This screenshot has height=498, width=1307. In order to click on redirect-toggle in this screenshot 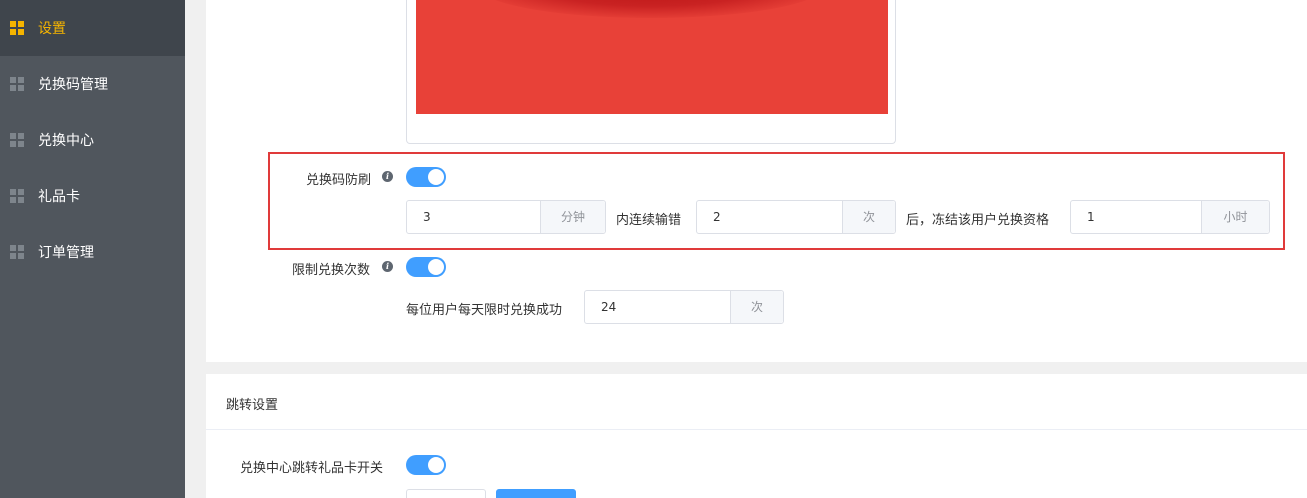, I will do `click(426, 465)`.